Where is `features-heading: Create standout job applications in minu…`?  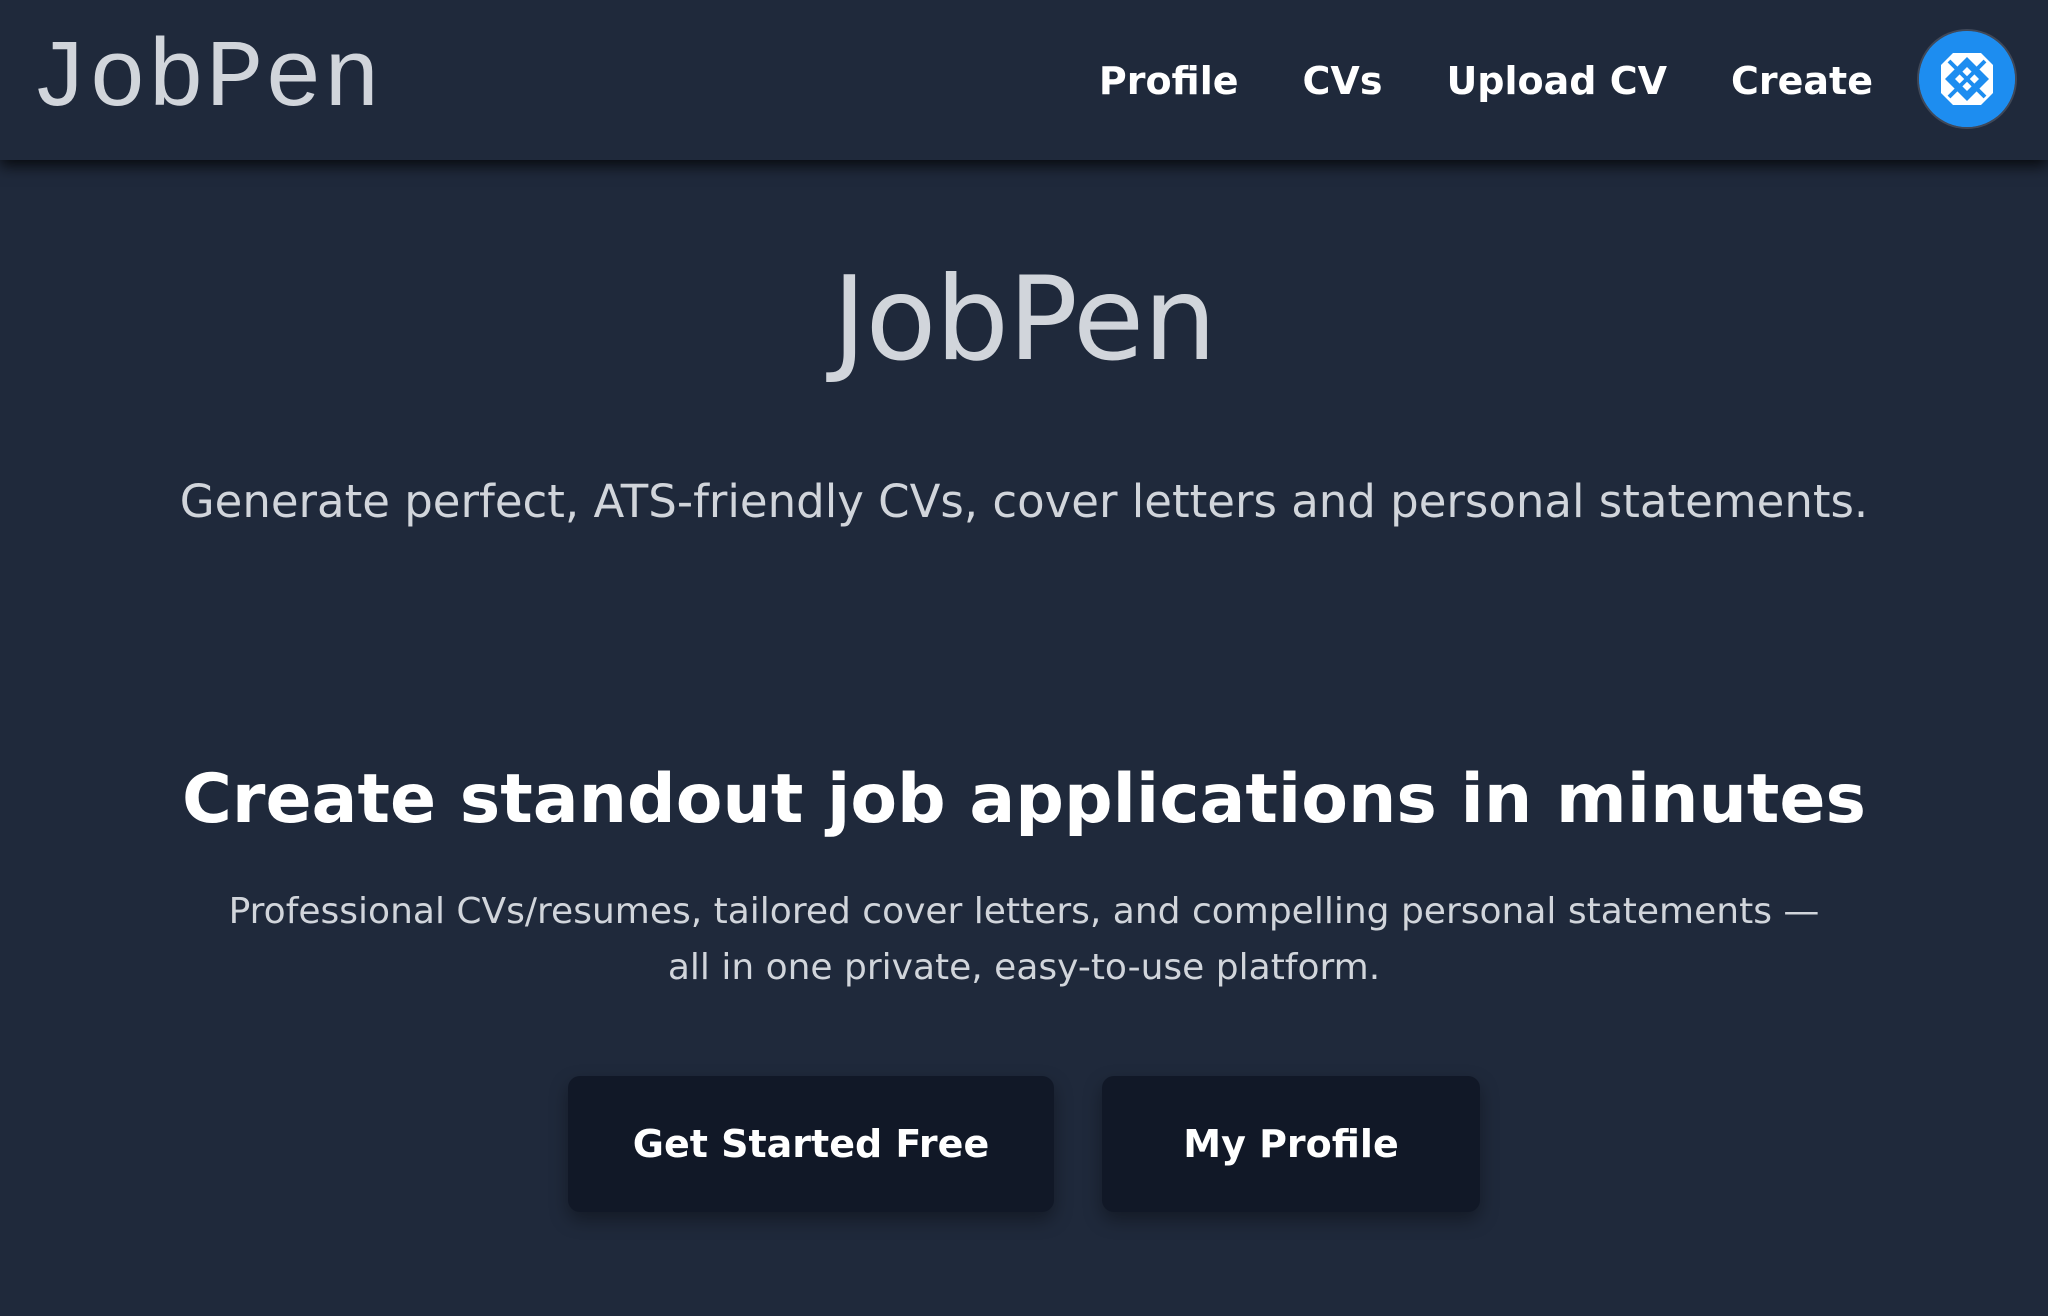
features-heading: Create standout job applications in minu… is located at coordinates (1024, 799).